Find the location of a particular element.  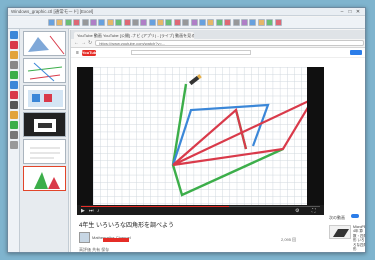

fill-tool-icon is located at coordinates (13, 115).